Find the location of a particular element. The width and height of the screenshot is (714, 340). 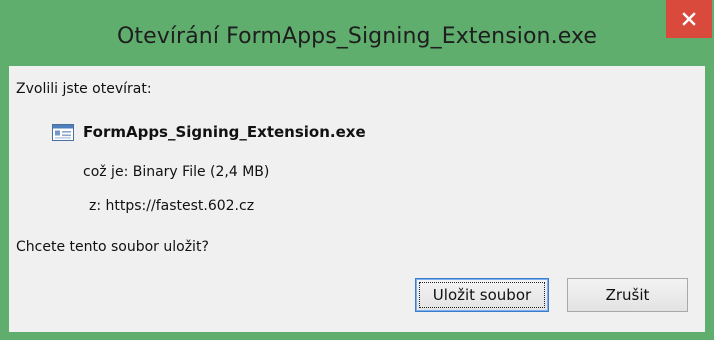

file-source-label: z: https://fastest.602.cz is located at coordinates (172, 206).